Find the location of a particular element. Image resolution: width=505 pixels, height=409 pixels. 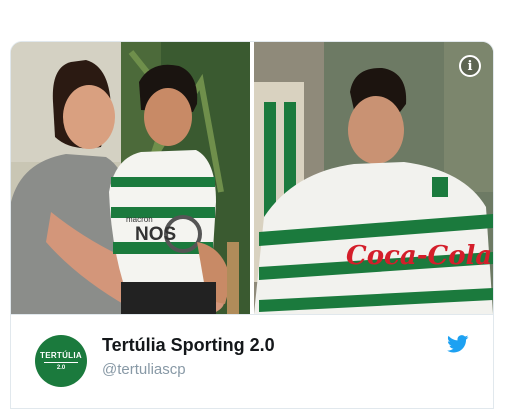

twitter-bird-icon is located at coordinates (458, 344).